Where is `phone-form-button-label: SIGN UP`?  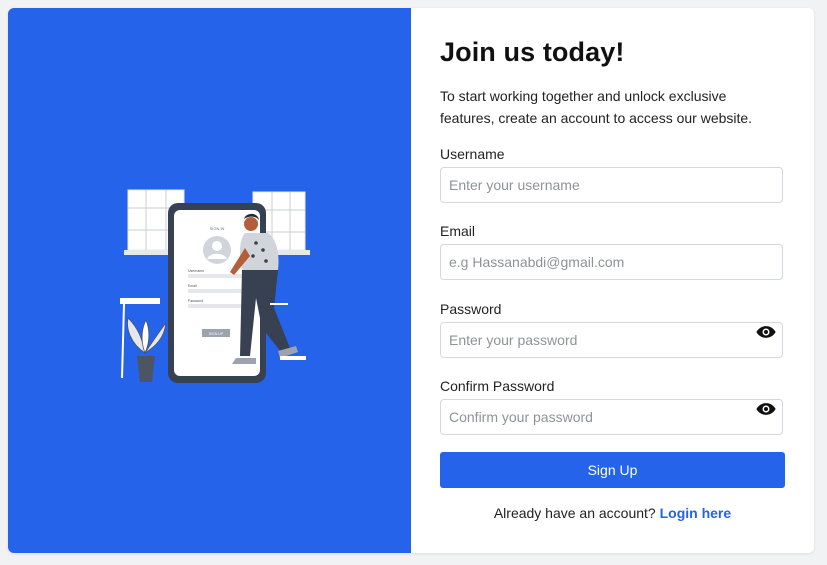 phone-form-button-label: SIGN UP is located at coordinates (216, 334).